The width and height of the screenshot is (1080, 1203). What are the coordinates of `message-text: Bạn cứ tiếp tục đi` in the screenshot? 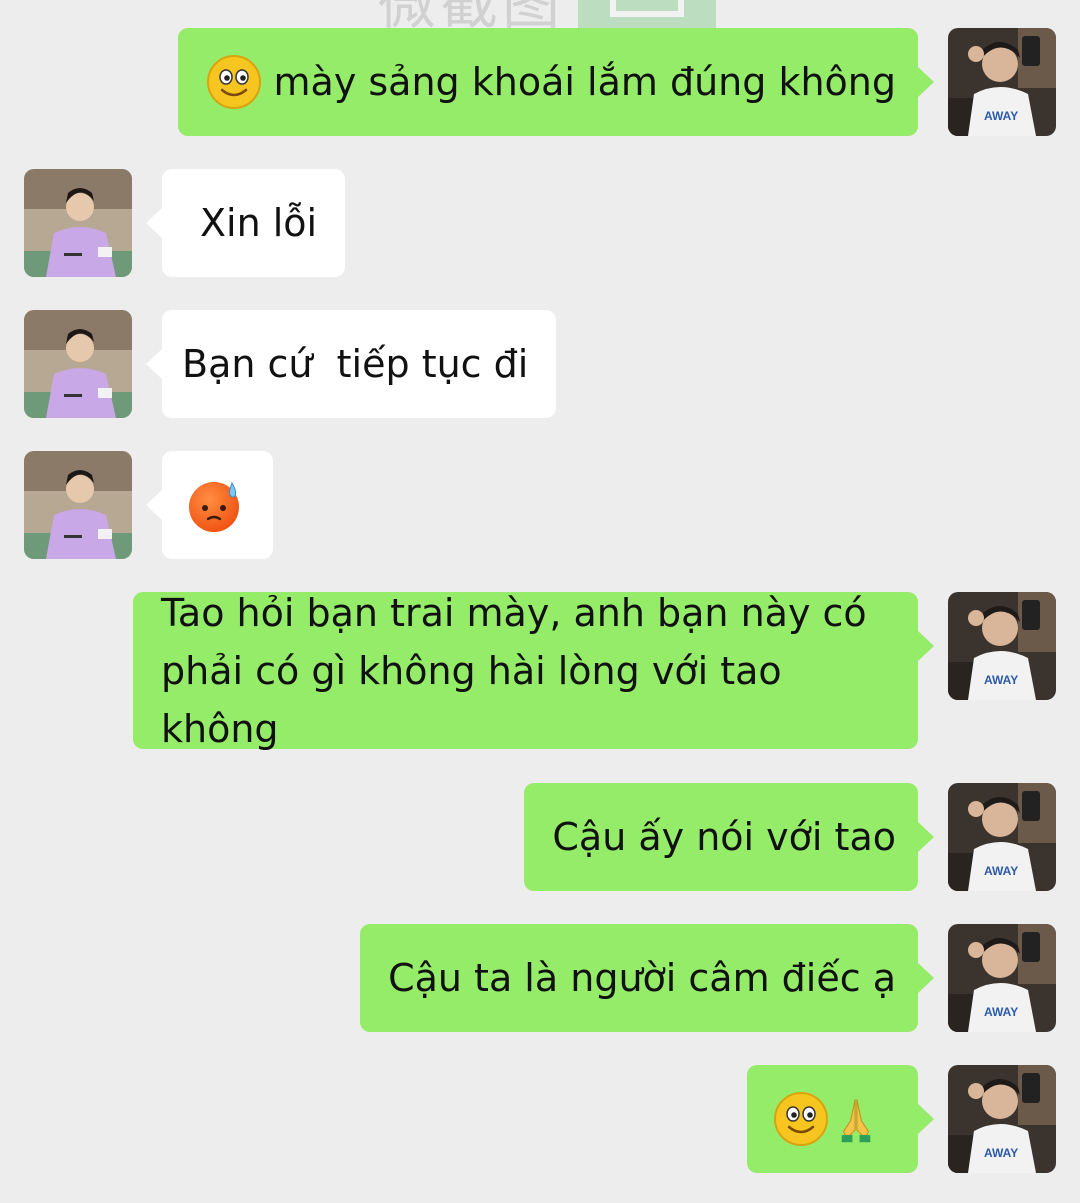 It's located at (355, 364).